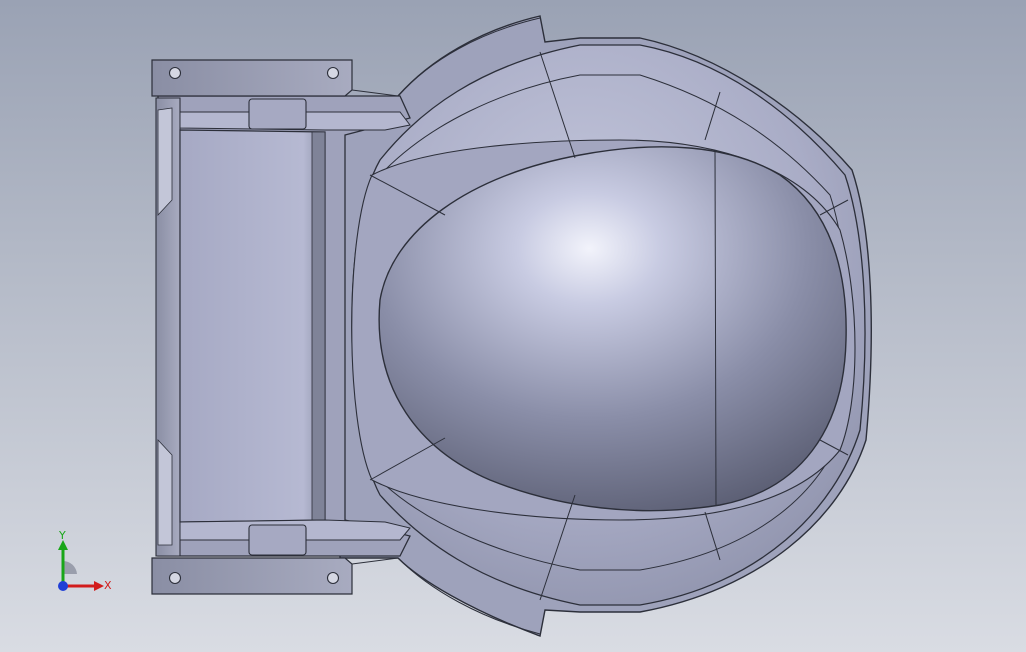 The image size is (1026, 652). What do you see at coordinates (108, 585) in the screenshot?
I see `triad-x-label: X` at bounding box center [108, 585].